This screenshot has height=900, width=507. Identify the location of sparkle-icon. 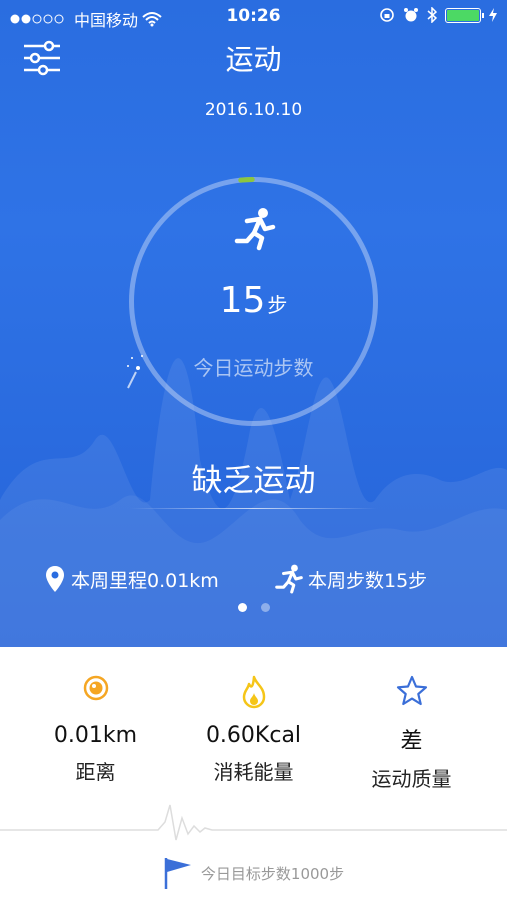
(135, 372).